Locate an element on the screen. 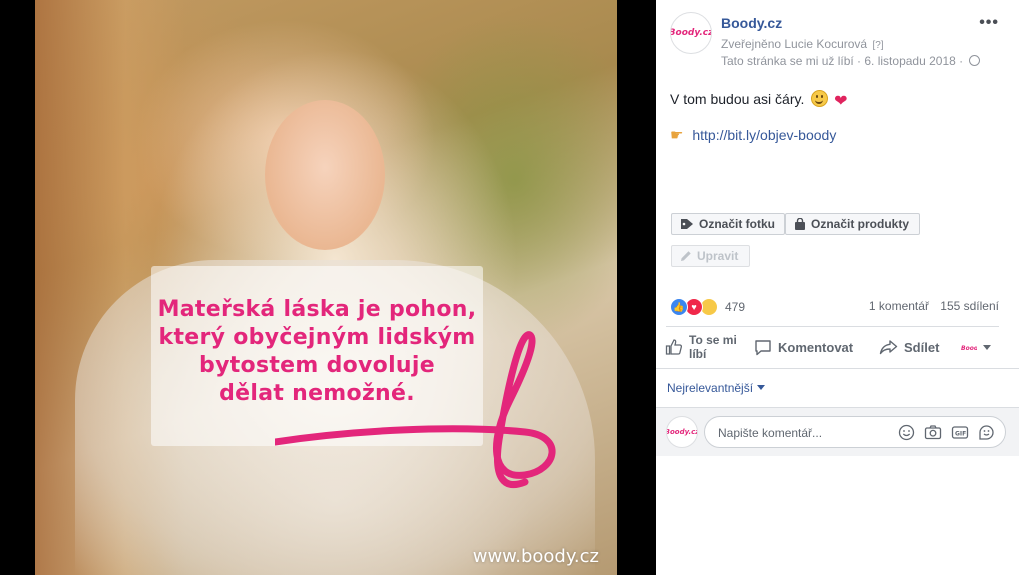 The height and width of the screenshot is (575, 1019). share-arrow-icon is located at coordinates (888, 347).